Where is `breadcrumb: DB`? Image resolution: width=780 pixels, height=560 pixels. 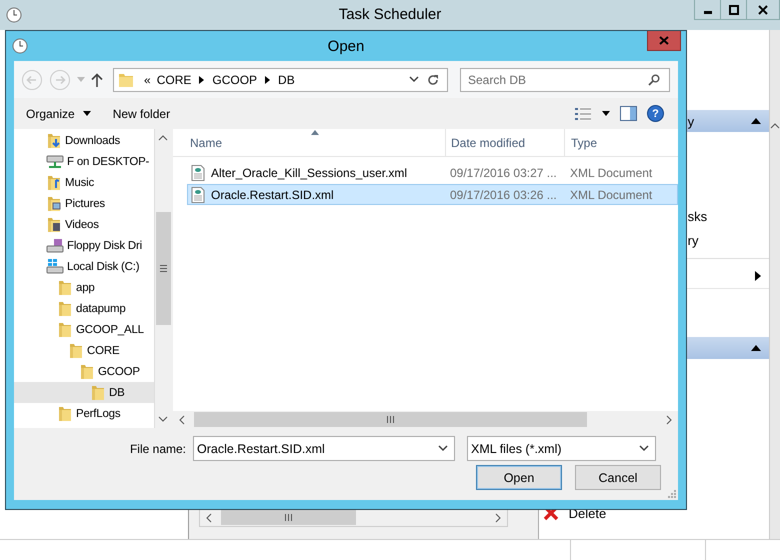 breadcrumb: DB is located at coordinates (286, 79).